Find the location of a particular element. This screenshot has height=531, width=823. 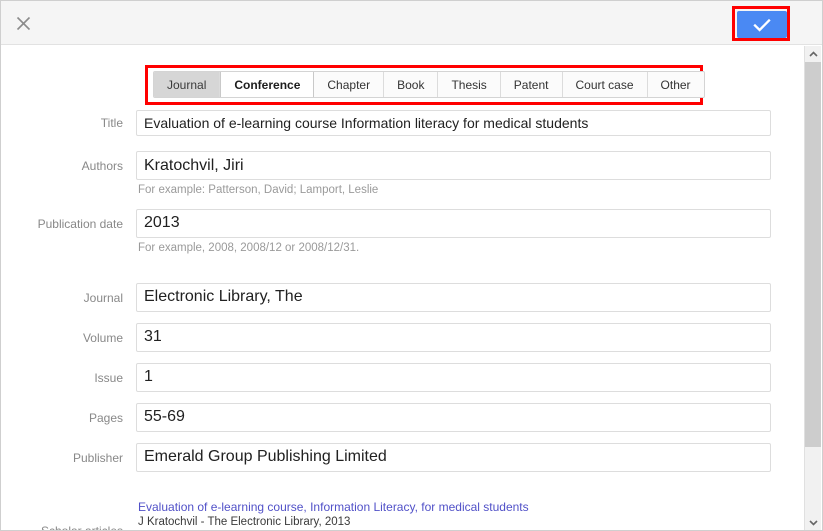

pages-label: Pages is located at coordinates (105, 417).